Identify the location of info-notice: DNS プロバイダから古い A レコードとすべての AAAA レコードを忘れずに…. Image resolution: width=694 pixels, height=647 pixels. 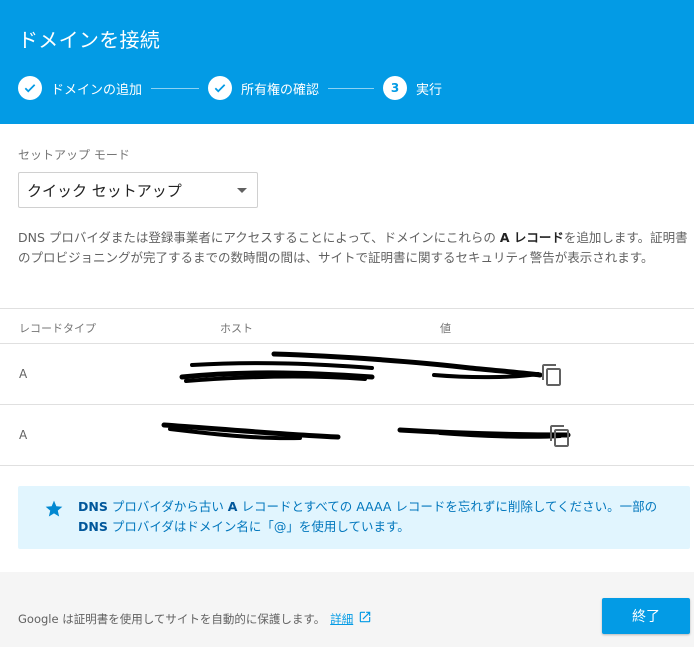
(354, 517).